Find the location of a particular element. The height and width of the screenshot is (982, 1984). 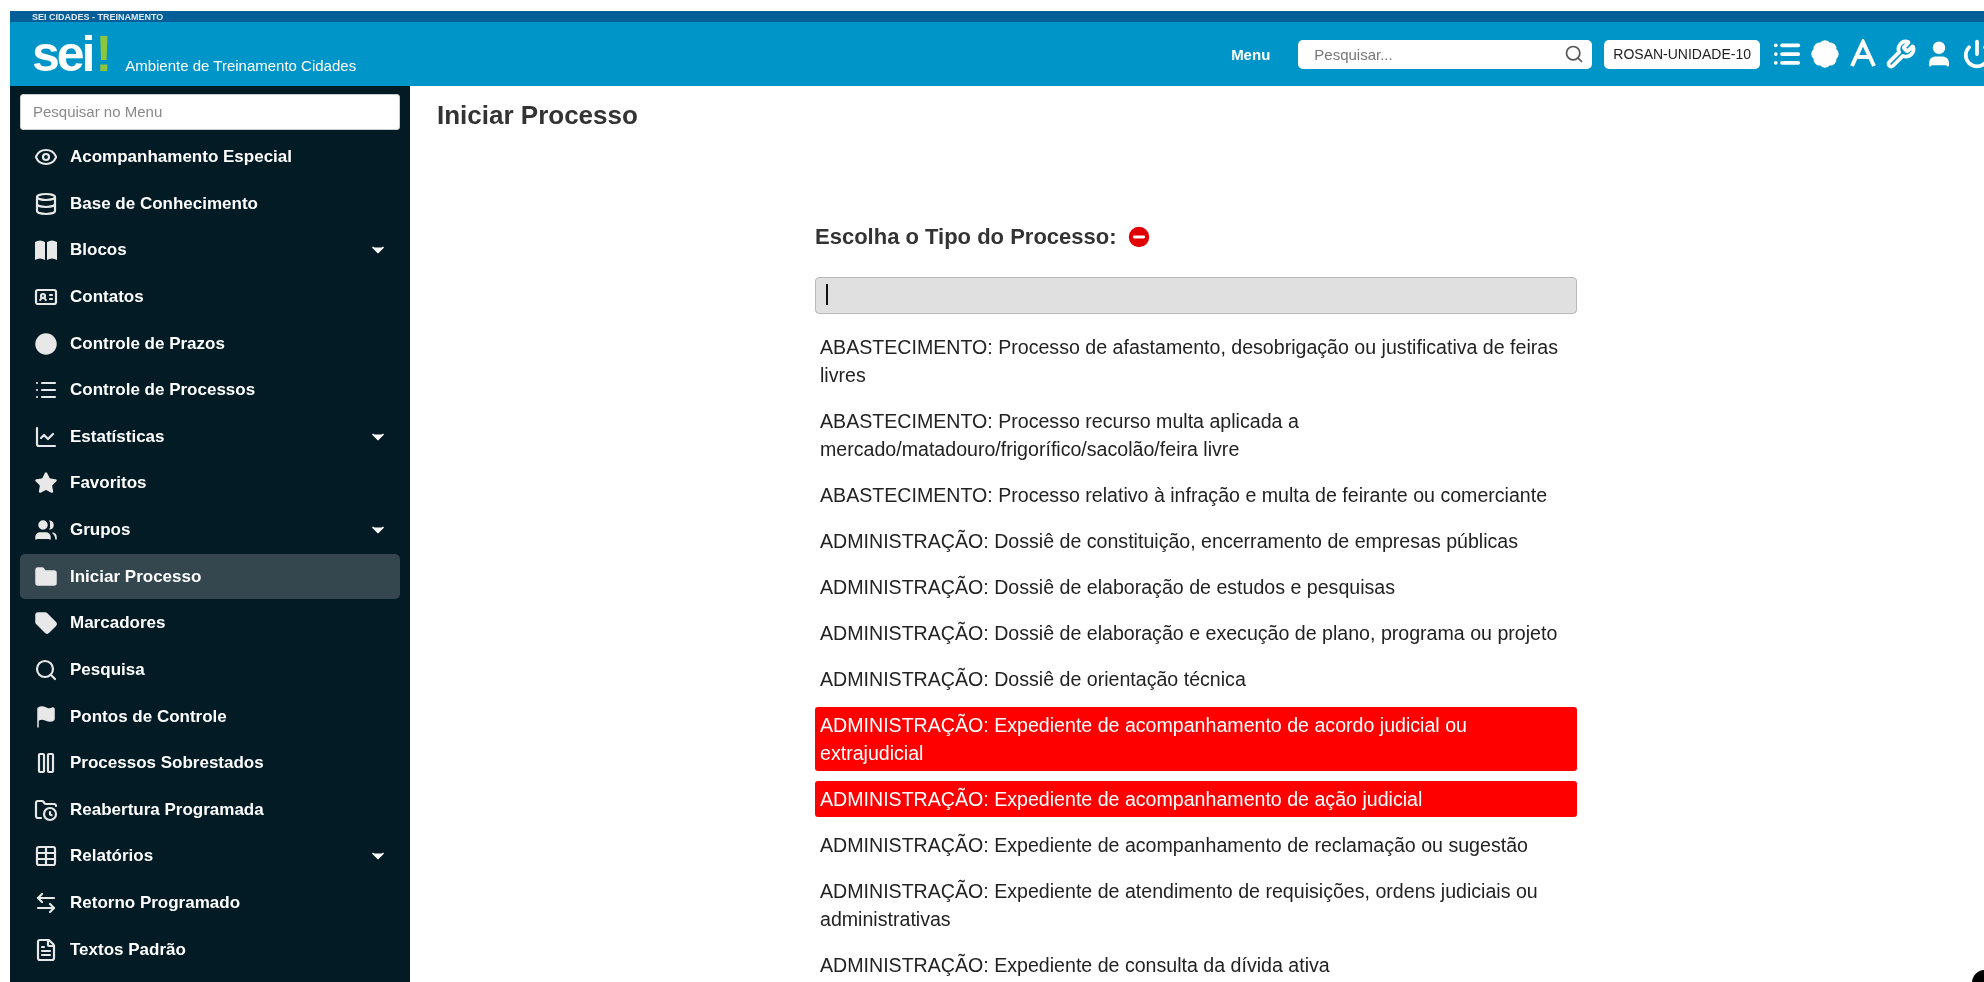

sidebar-item-label: Pesquisa is located at coordinates (108, 669).